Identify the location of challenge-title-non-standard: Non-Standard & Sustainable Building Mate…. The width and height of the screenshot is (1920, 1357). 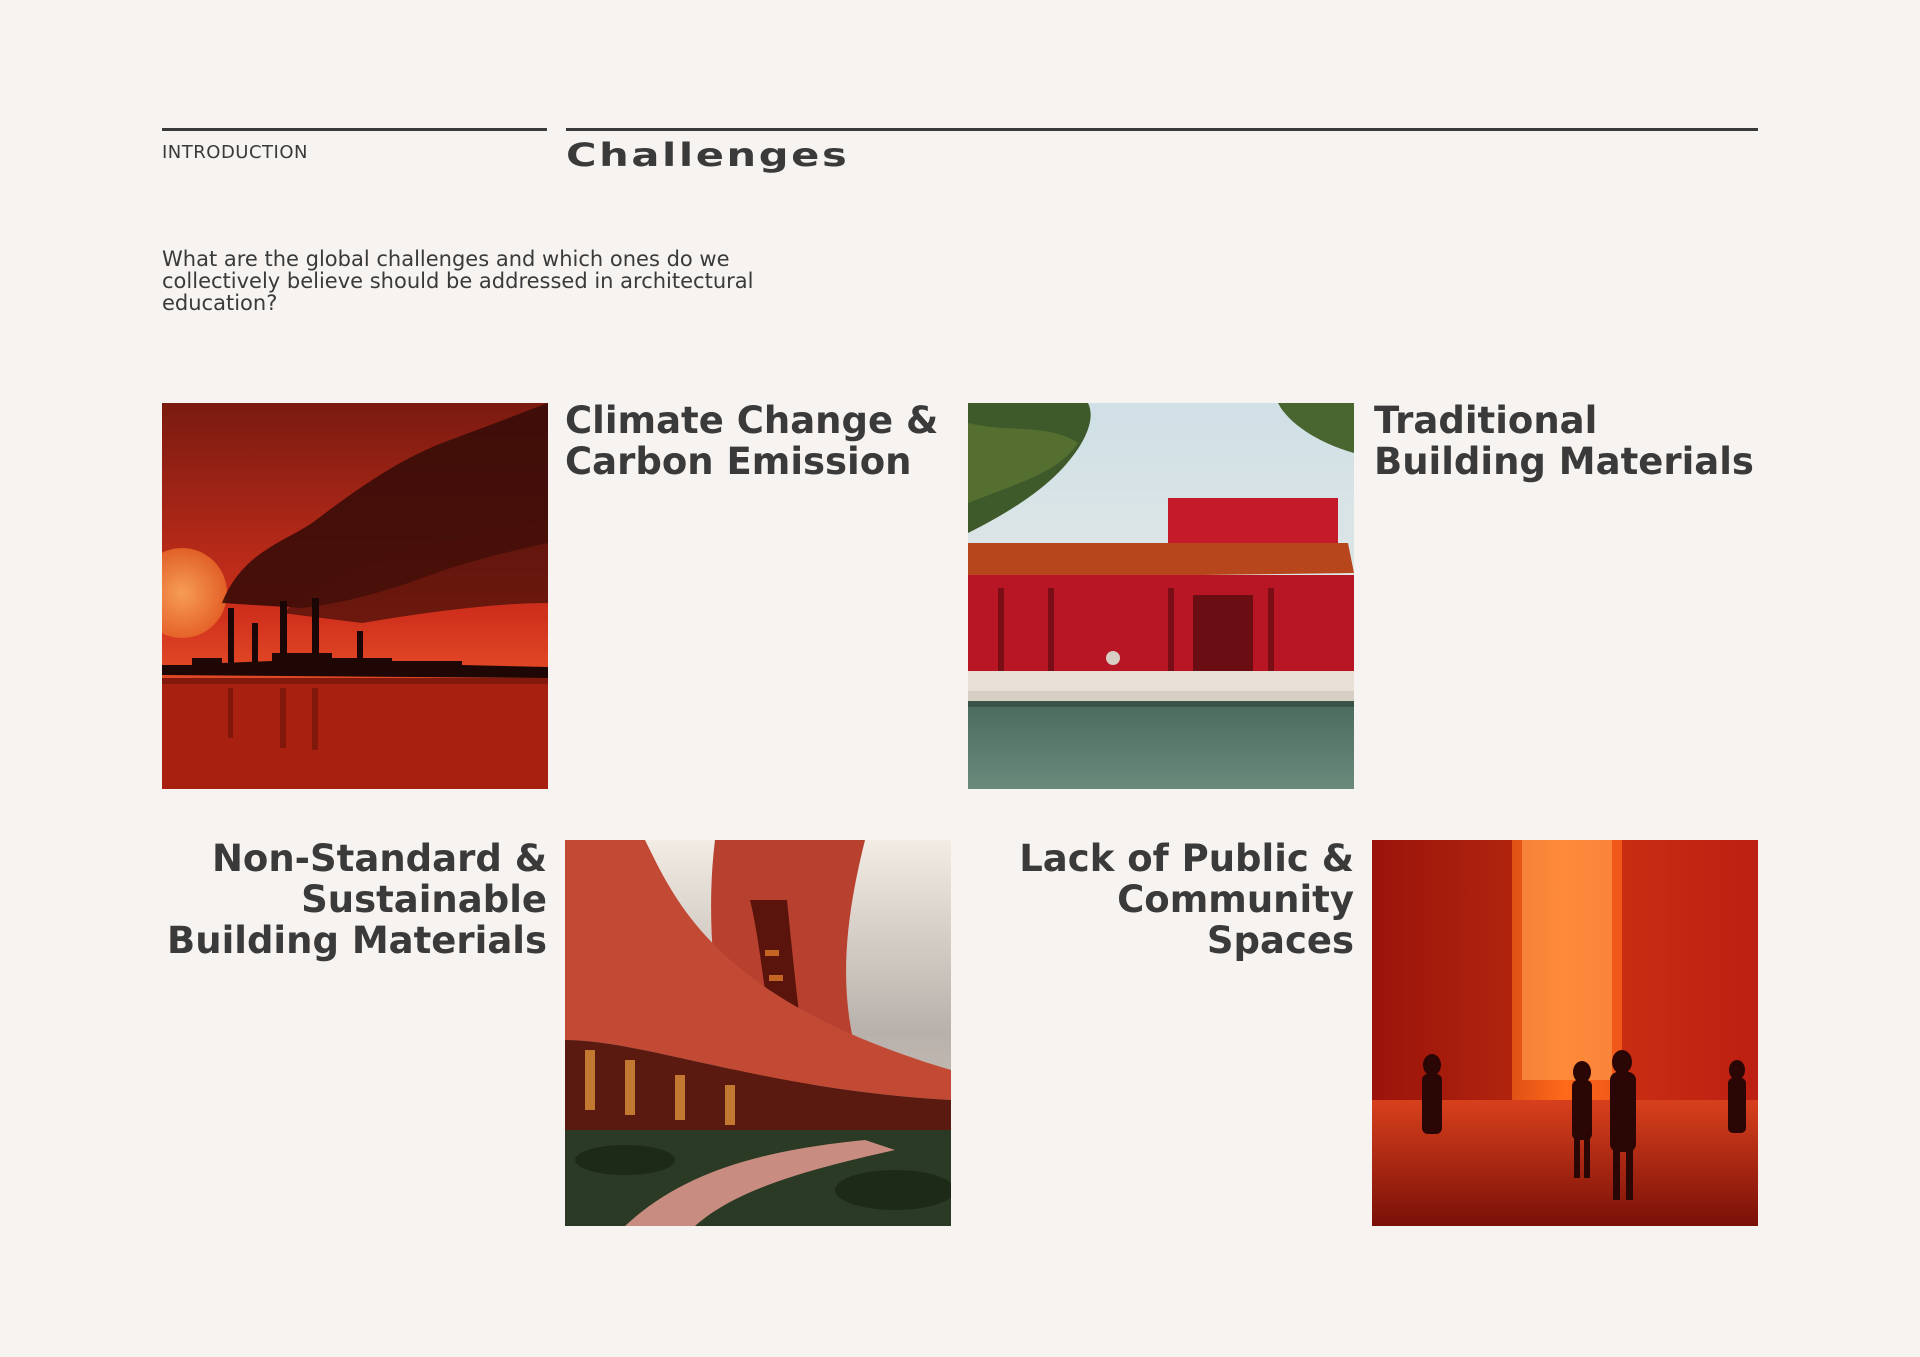
(357, 899).